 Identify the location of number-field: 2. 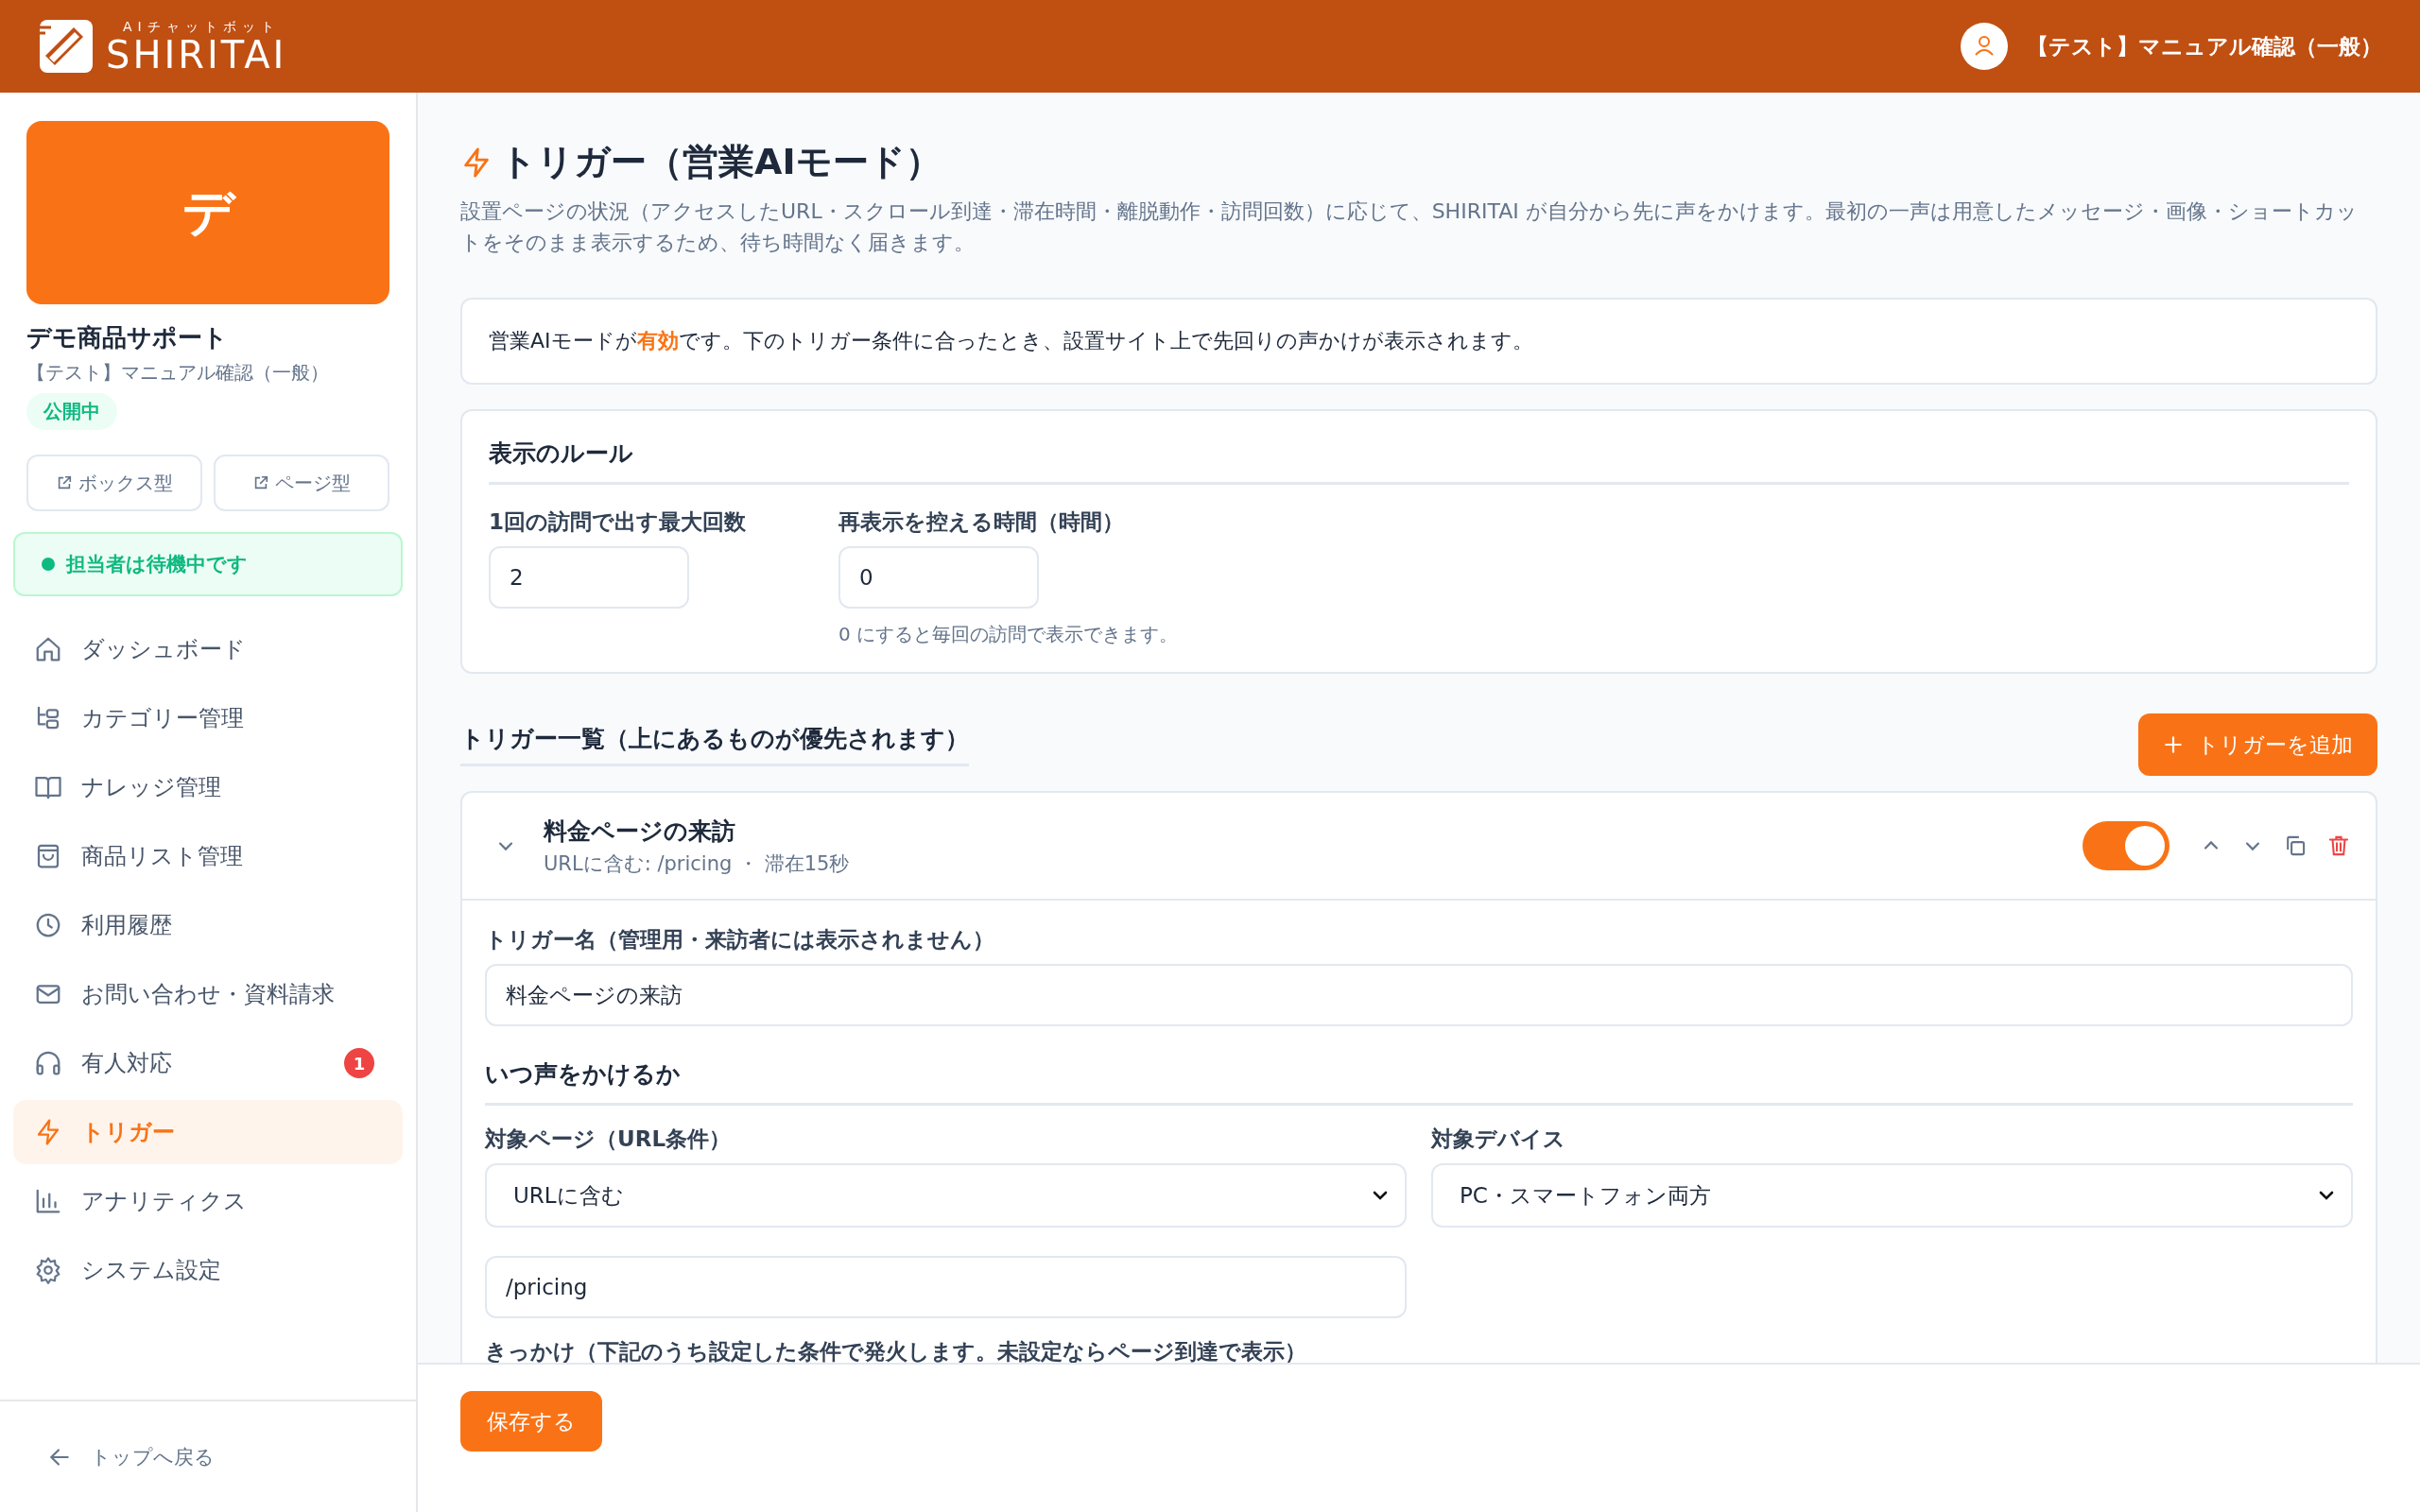
(589, 577).